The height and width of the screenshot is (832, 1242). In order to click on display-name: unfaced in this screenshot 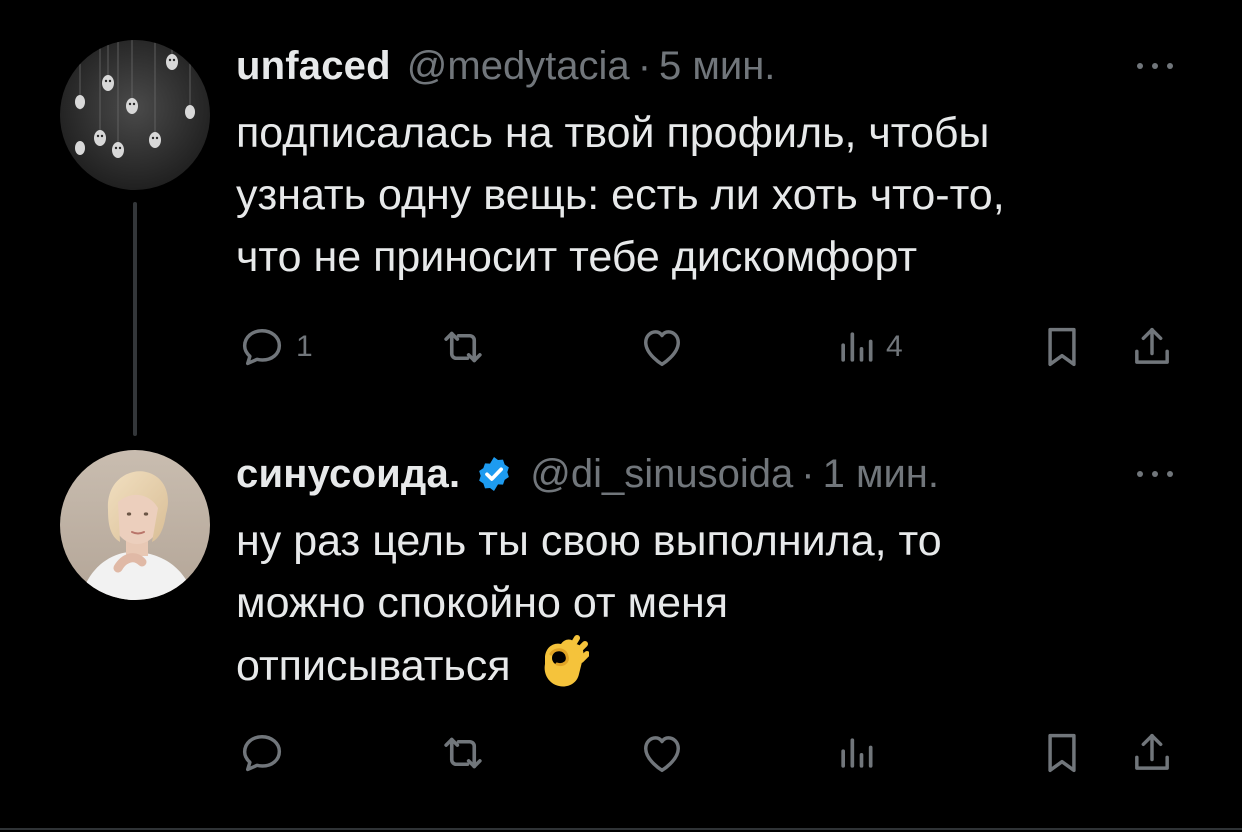, I will do `click(313, 66)`.